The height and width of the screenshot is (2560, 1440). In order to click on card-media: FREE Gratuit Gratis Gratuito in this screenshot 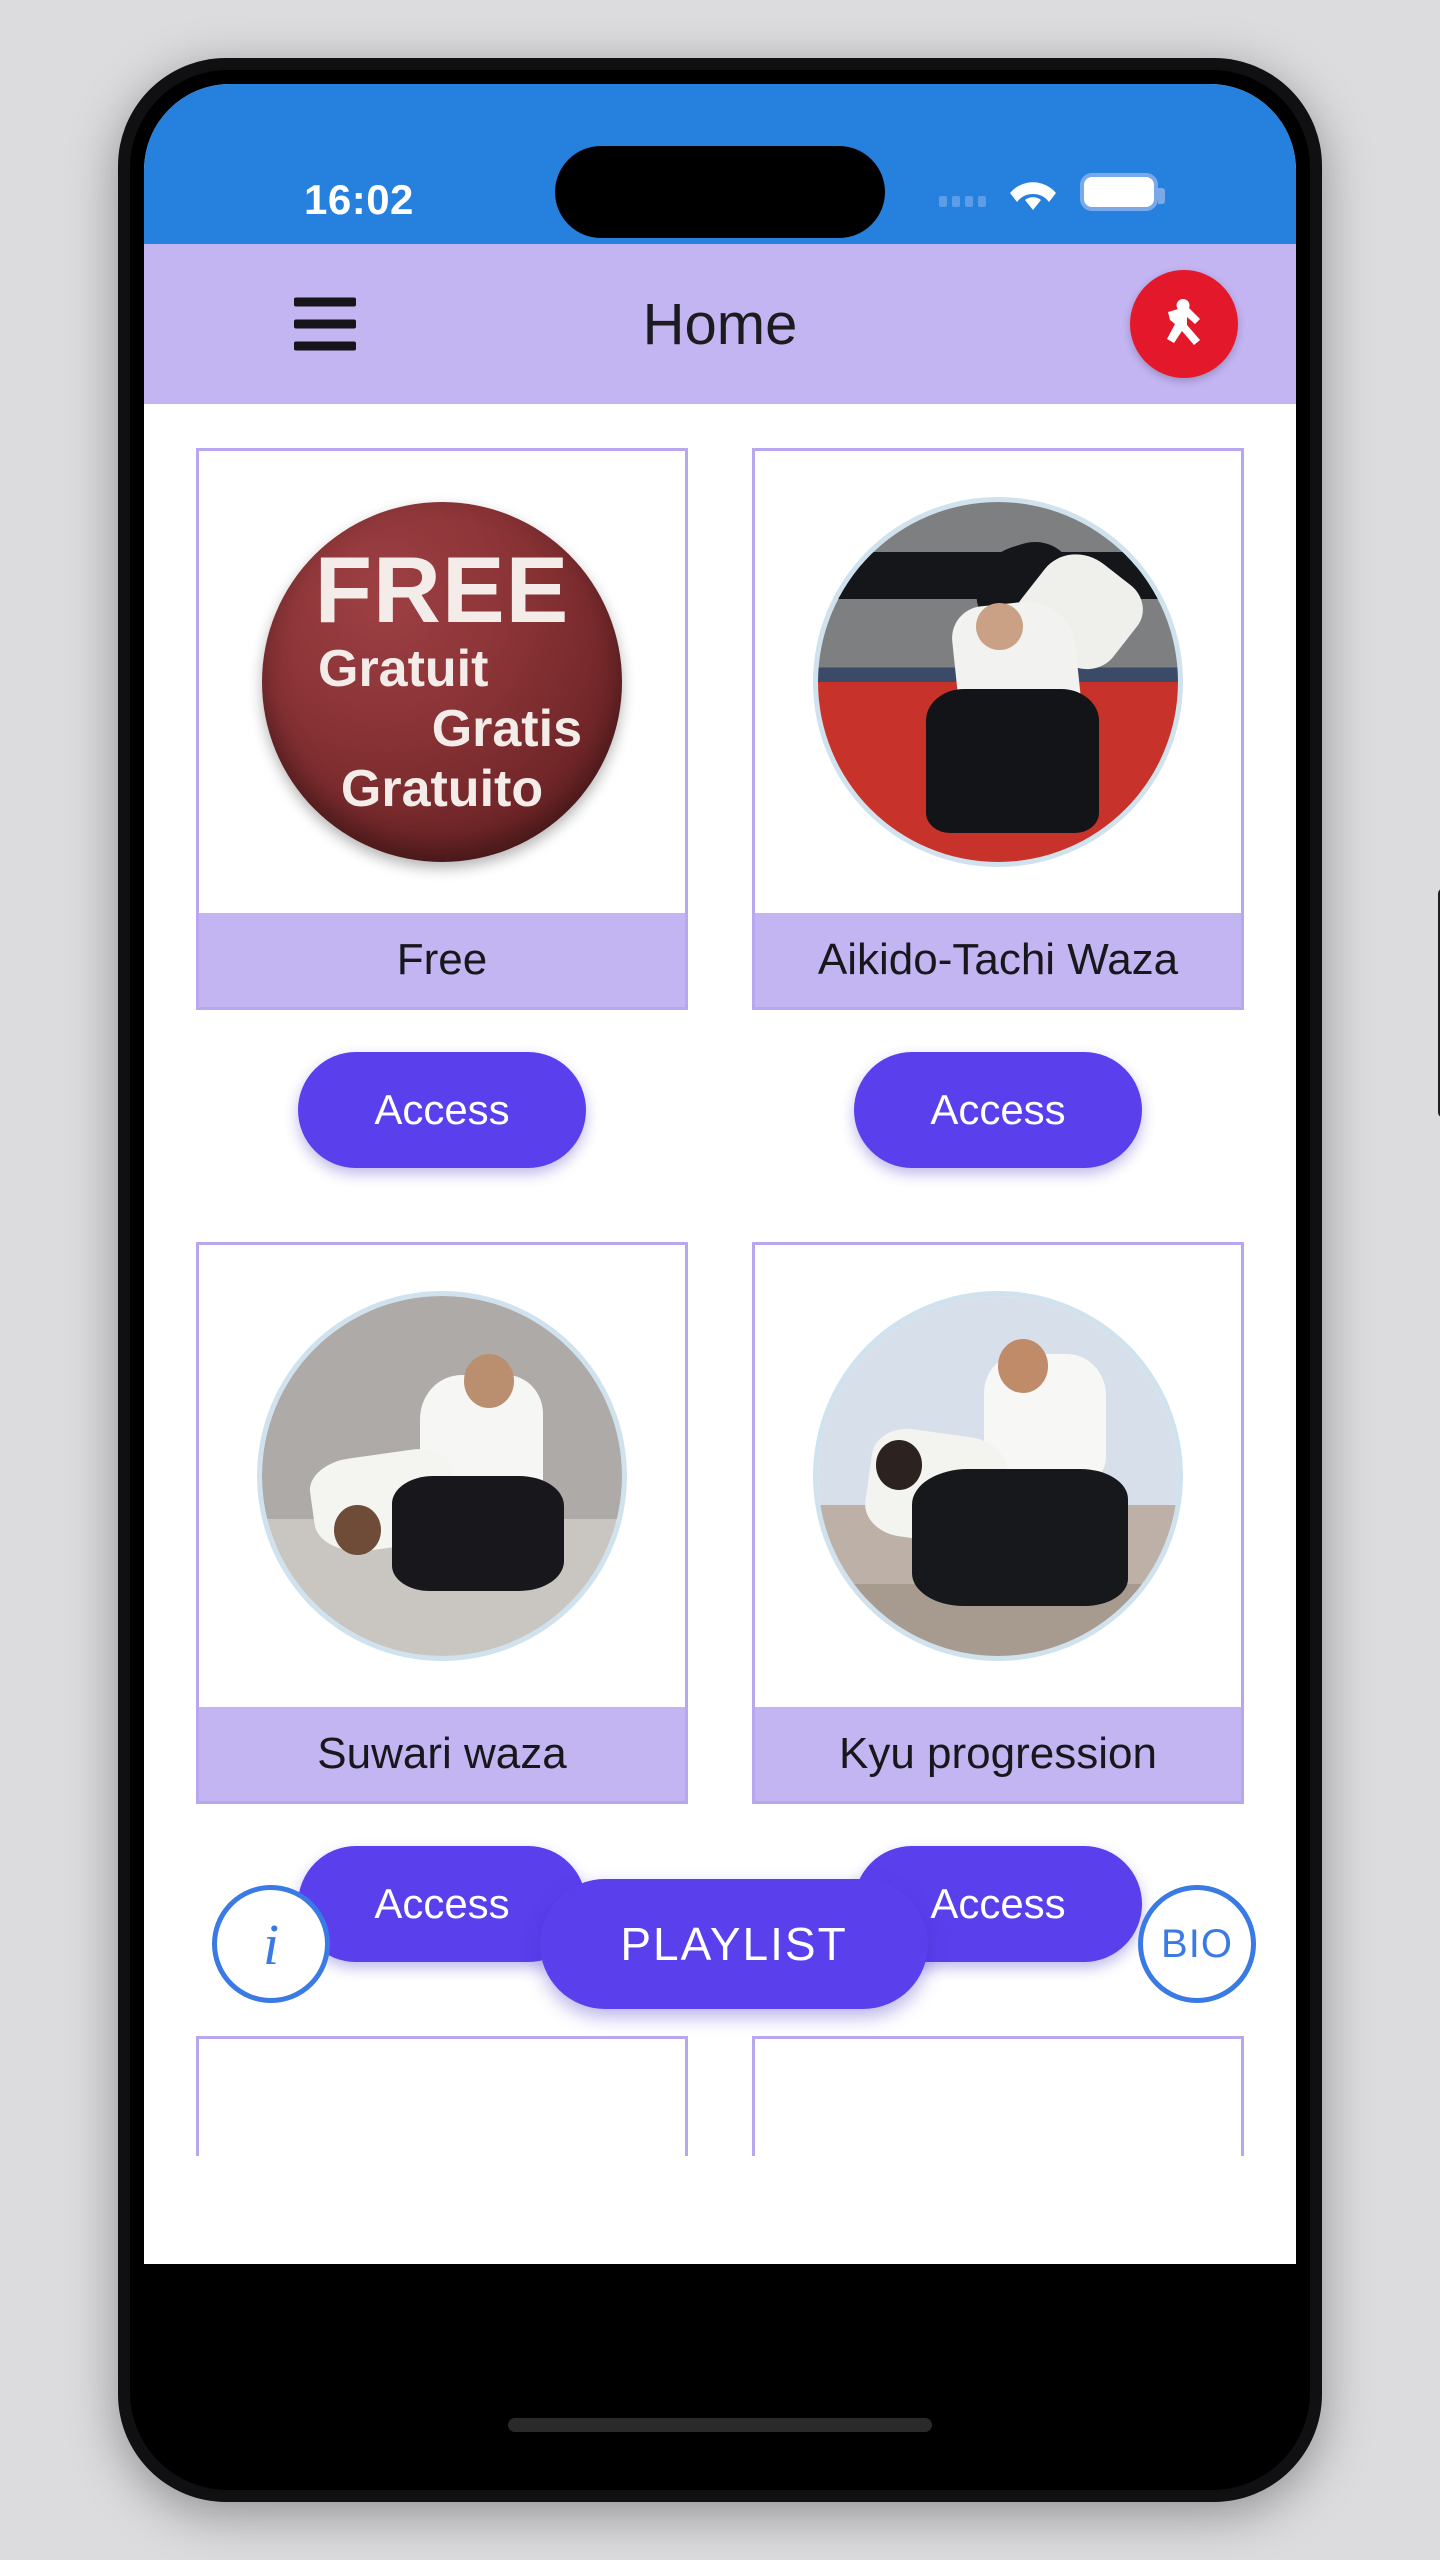, I will do `click(442, 682)`.